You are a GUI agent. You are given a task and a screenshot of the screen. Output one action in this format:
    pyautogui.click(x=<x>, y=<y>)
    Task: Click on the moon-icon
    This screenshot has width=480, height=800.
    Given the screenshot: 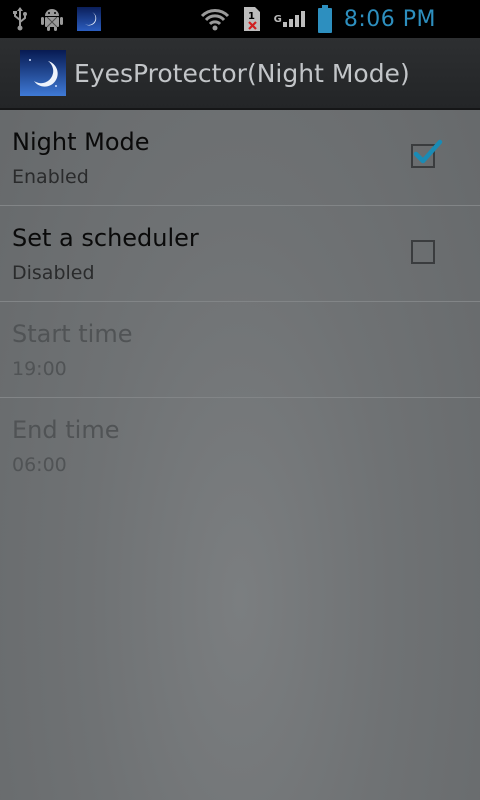 What is the action you would take?
    pyautogui.click(x=43, y=73)
    